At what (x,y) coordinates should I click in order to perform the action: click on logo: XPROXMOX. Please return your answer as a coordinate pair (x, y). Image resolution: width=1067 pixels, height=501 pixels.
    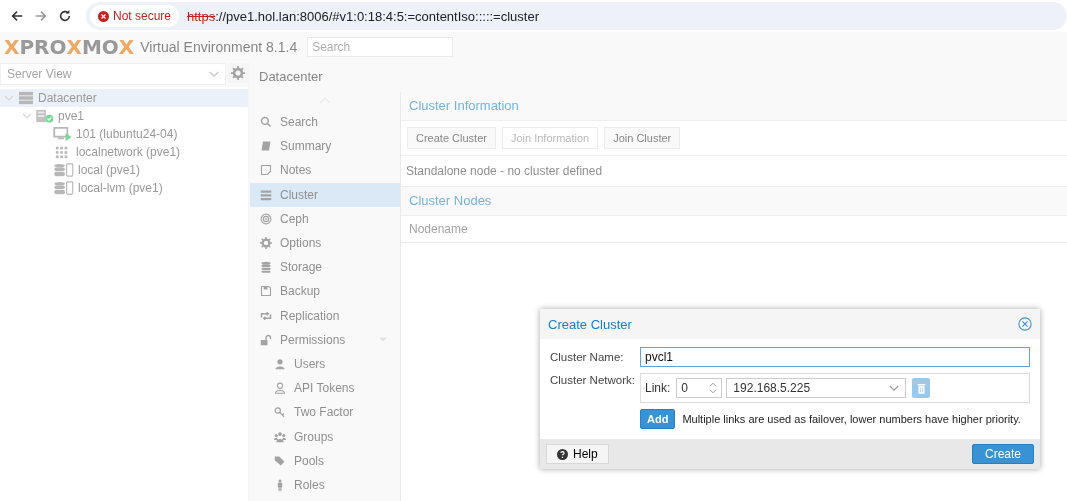
    Looking at the image, I should click on (69, 47).